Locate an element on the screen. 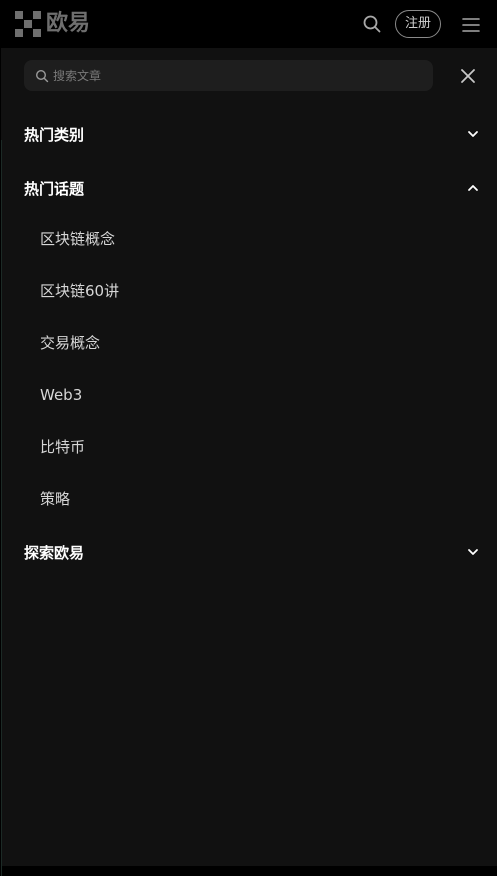 The height and width of the screenshot is (876, 497). section-hot-topics: 热门话题 is located at coordinates (251, 188).